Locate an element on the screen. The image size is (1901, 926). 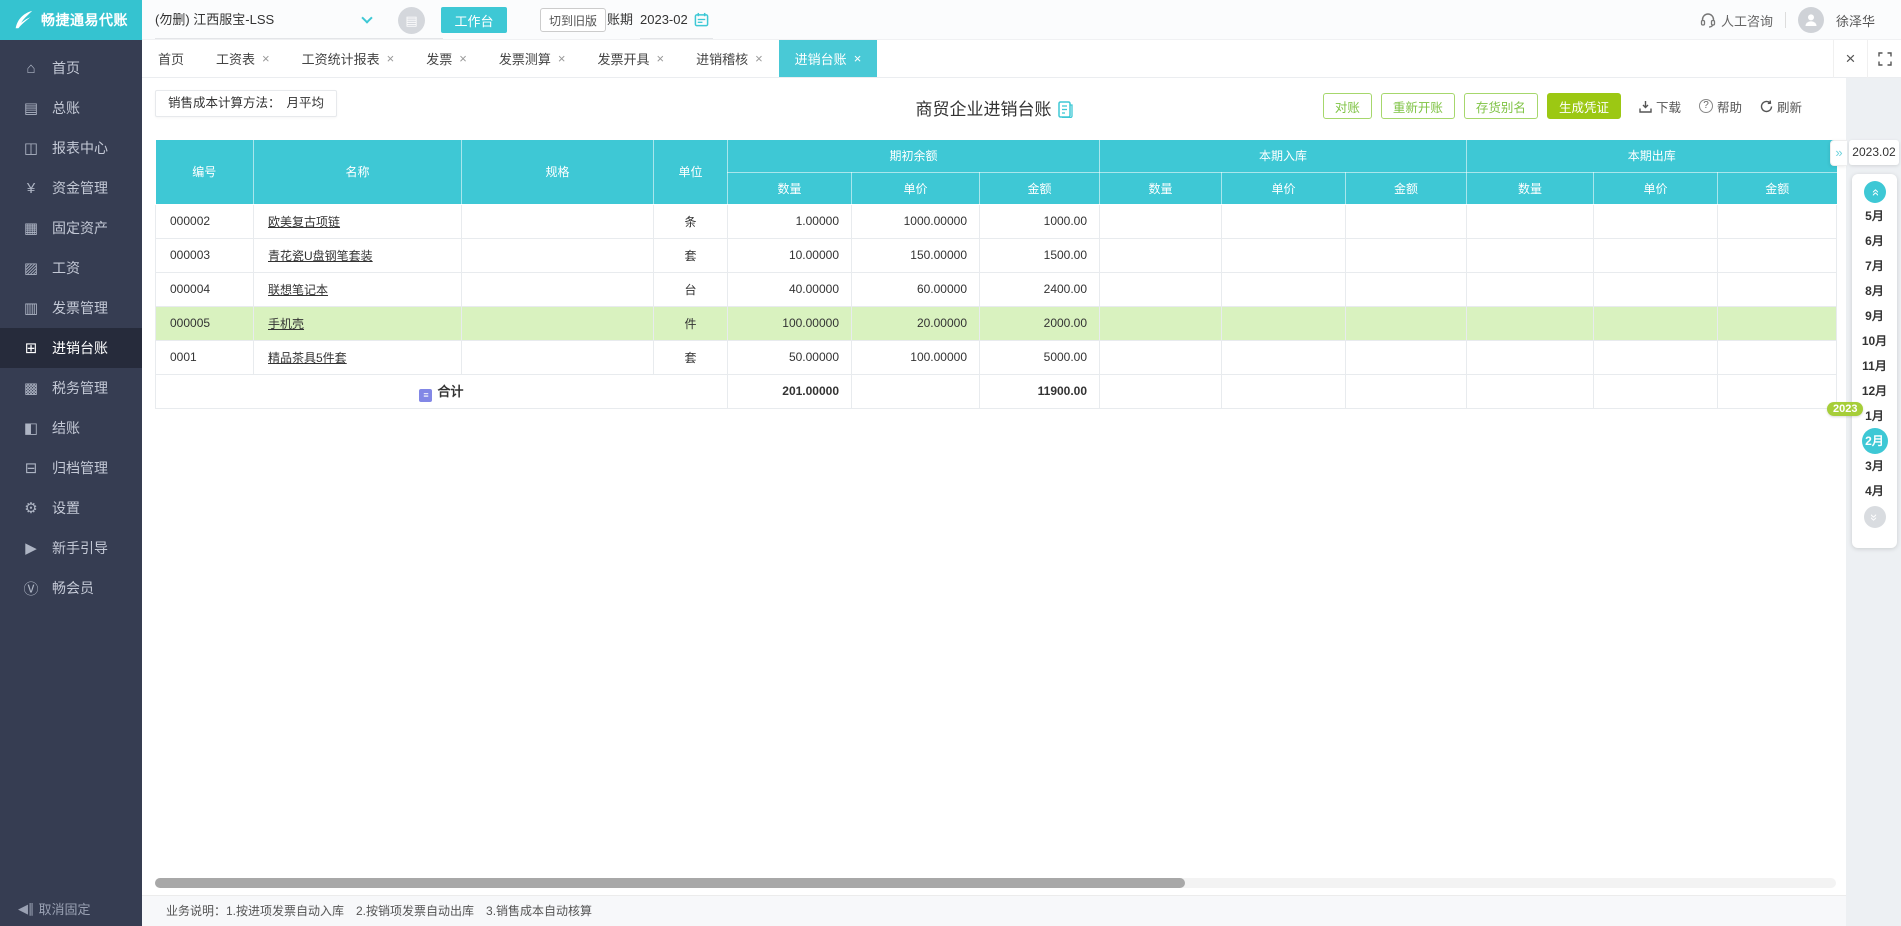
col-header-unit: 单位 is located at coordinates (690, 172).